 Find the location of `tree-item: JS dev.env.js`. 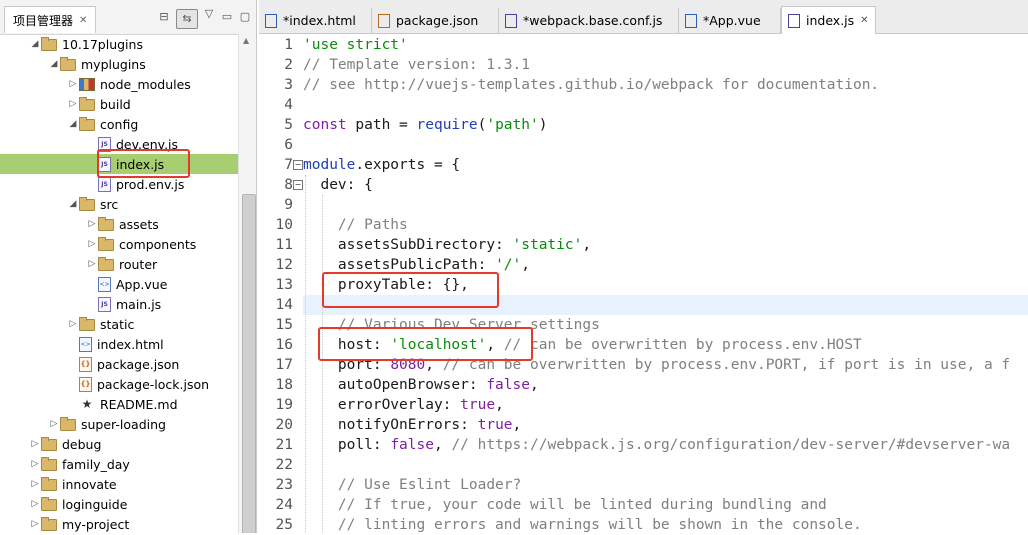

tree-item: JS dev.env.js is located at coordinates (119, 144).